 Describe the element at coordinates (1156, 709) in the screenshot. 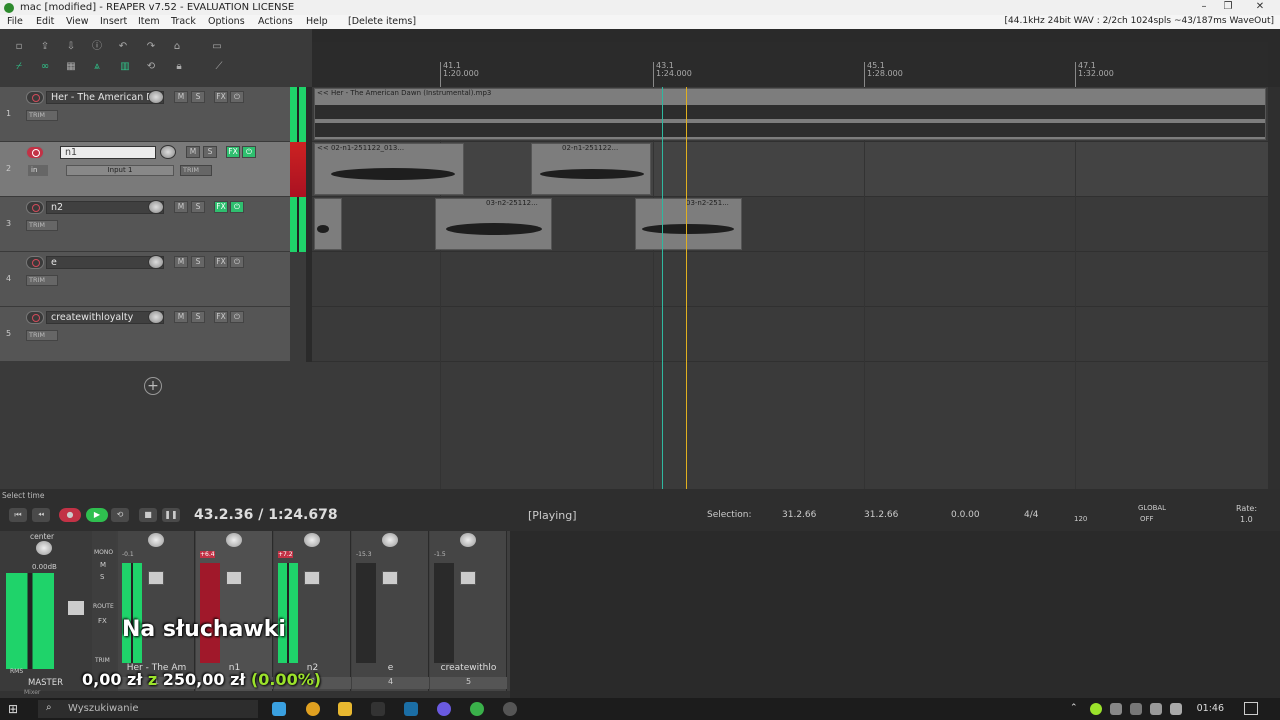

I see `tray-usb-icon` at that location.